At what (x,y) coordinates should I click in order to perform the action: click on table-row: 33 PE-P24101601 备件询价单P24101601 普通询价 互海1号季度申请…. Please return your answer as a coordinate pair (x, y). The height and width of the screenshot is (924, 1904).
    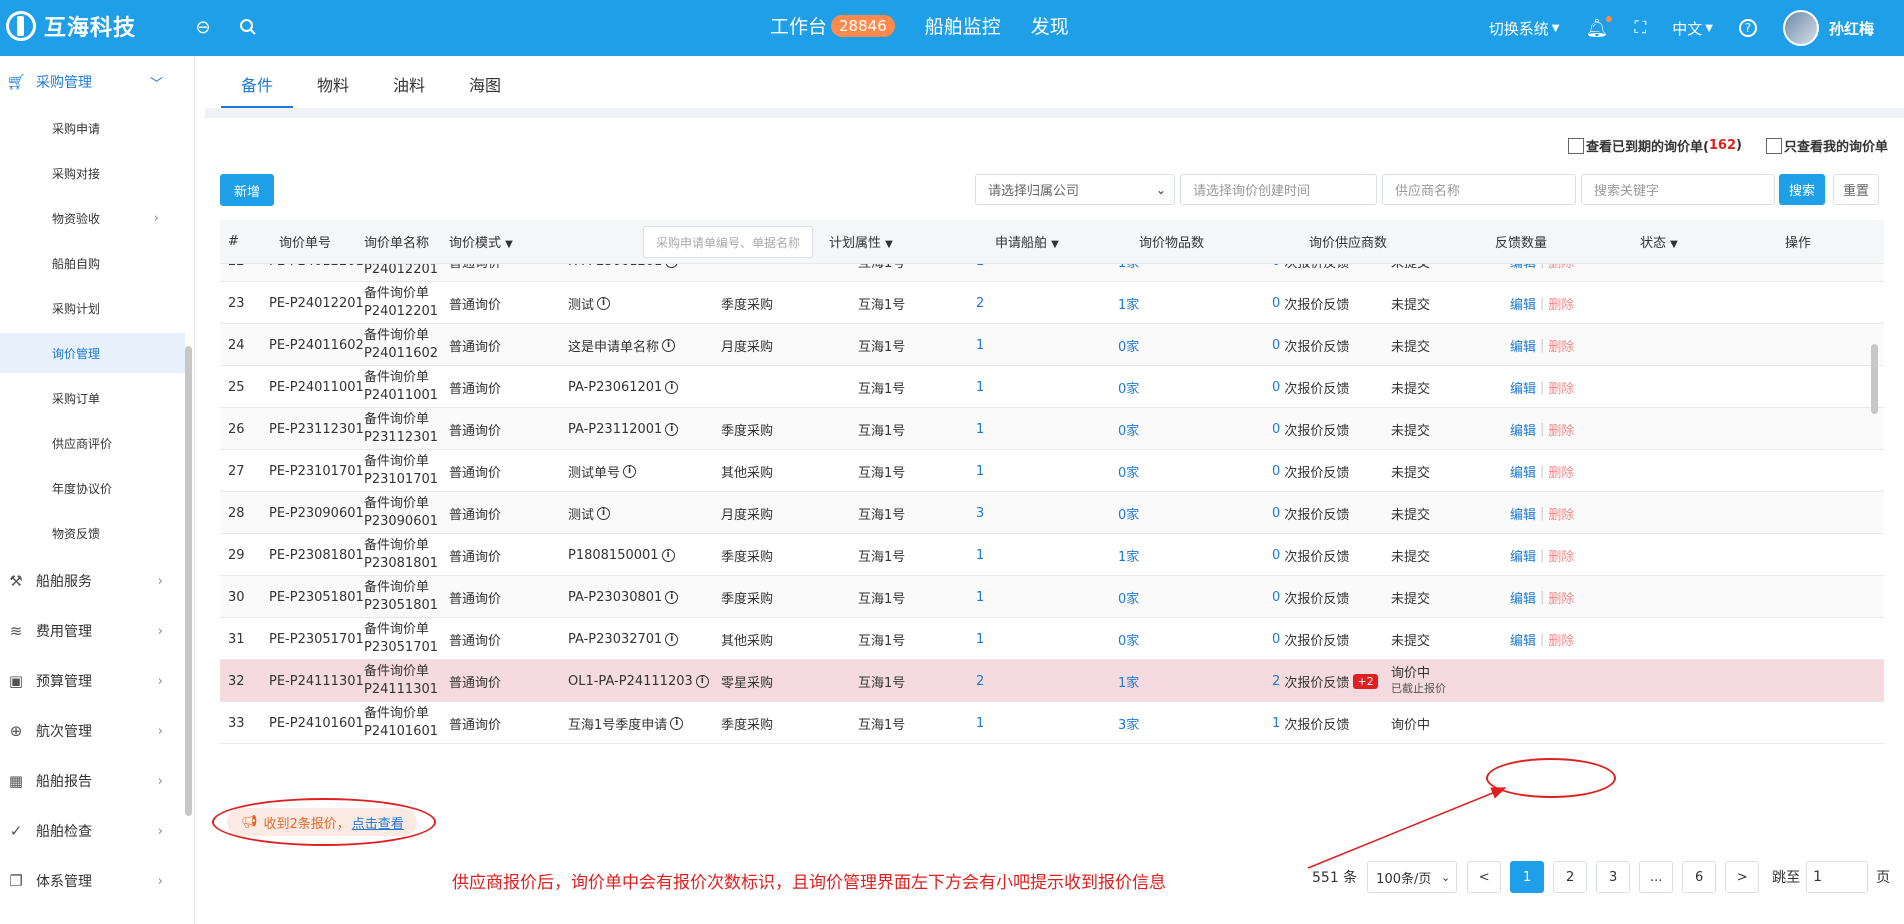
    Looking at the image, I should click on (1052, 723).